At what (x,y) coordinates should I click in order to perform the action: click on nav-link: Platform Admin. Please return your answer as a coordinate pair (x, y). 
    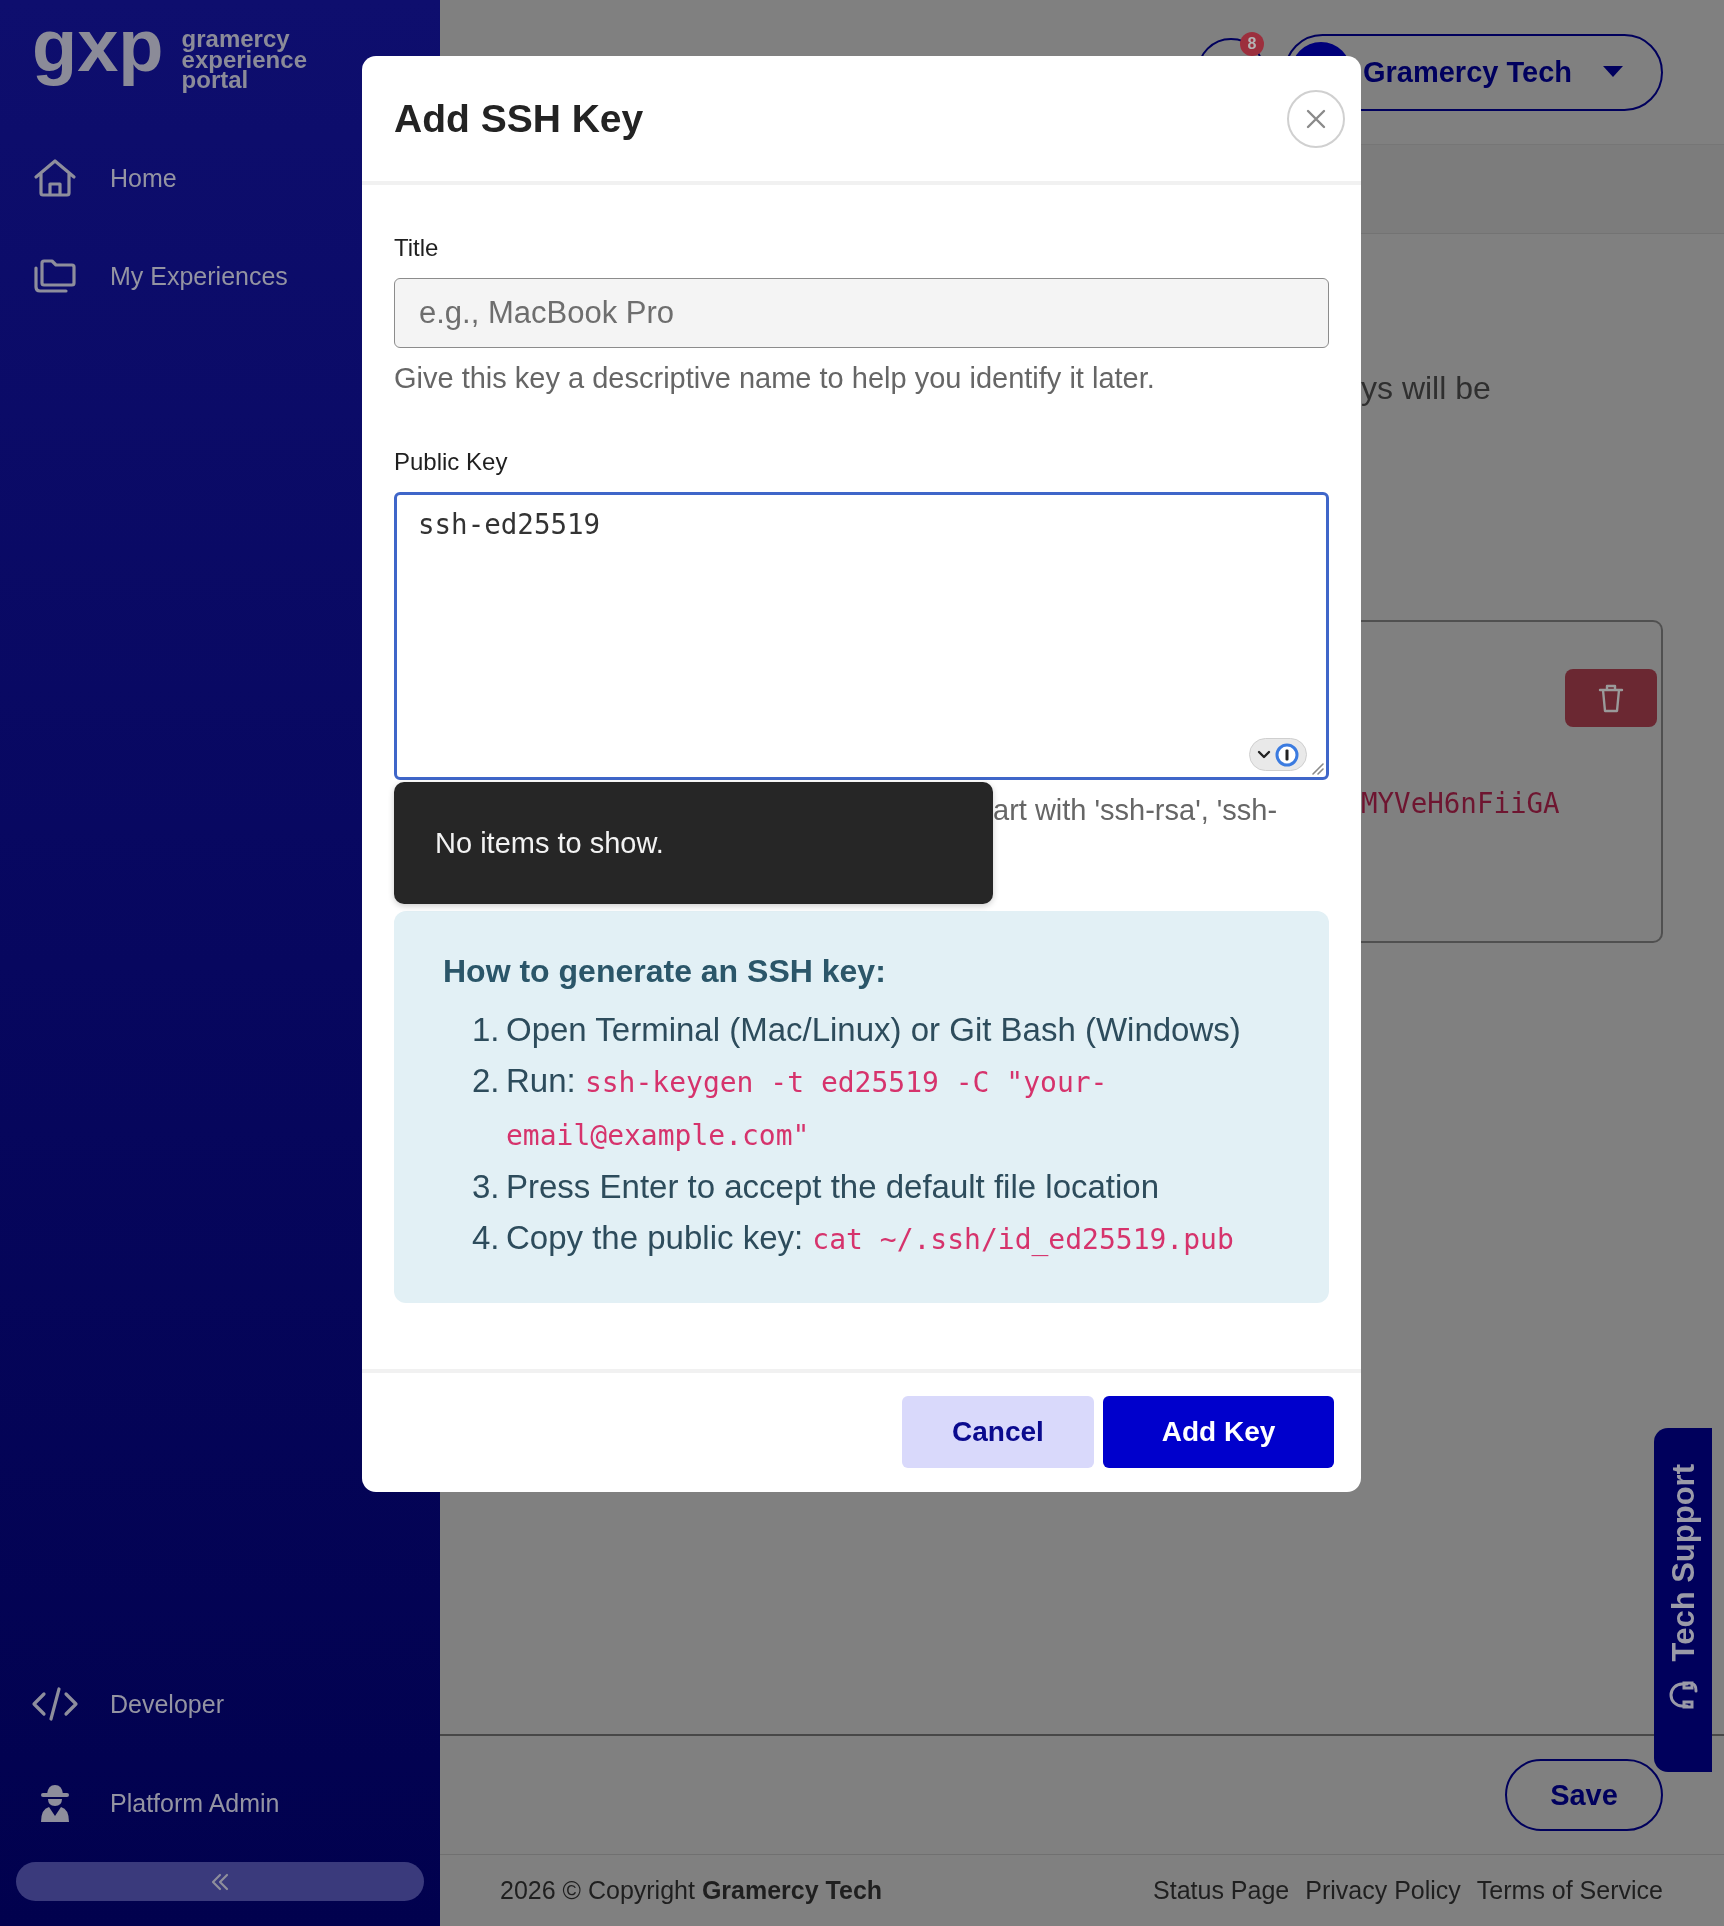
    Looking at the image, I should click on (220, 1803).